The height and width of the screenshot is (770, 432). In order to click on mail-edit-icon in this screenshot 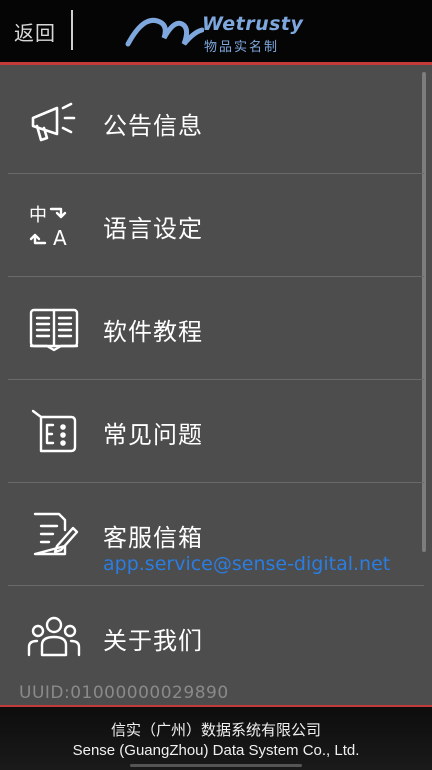, I will do `click(56, 534)`.